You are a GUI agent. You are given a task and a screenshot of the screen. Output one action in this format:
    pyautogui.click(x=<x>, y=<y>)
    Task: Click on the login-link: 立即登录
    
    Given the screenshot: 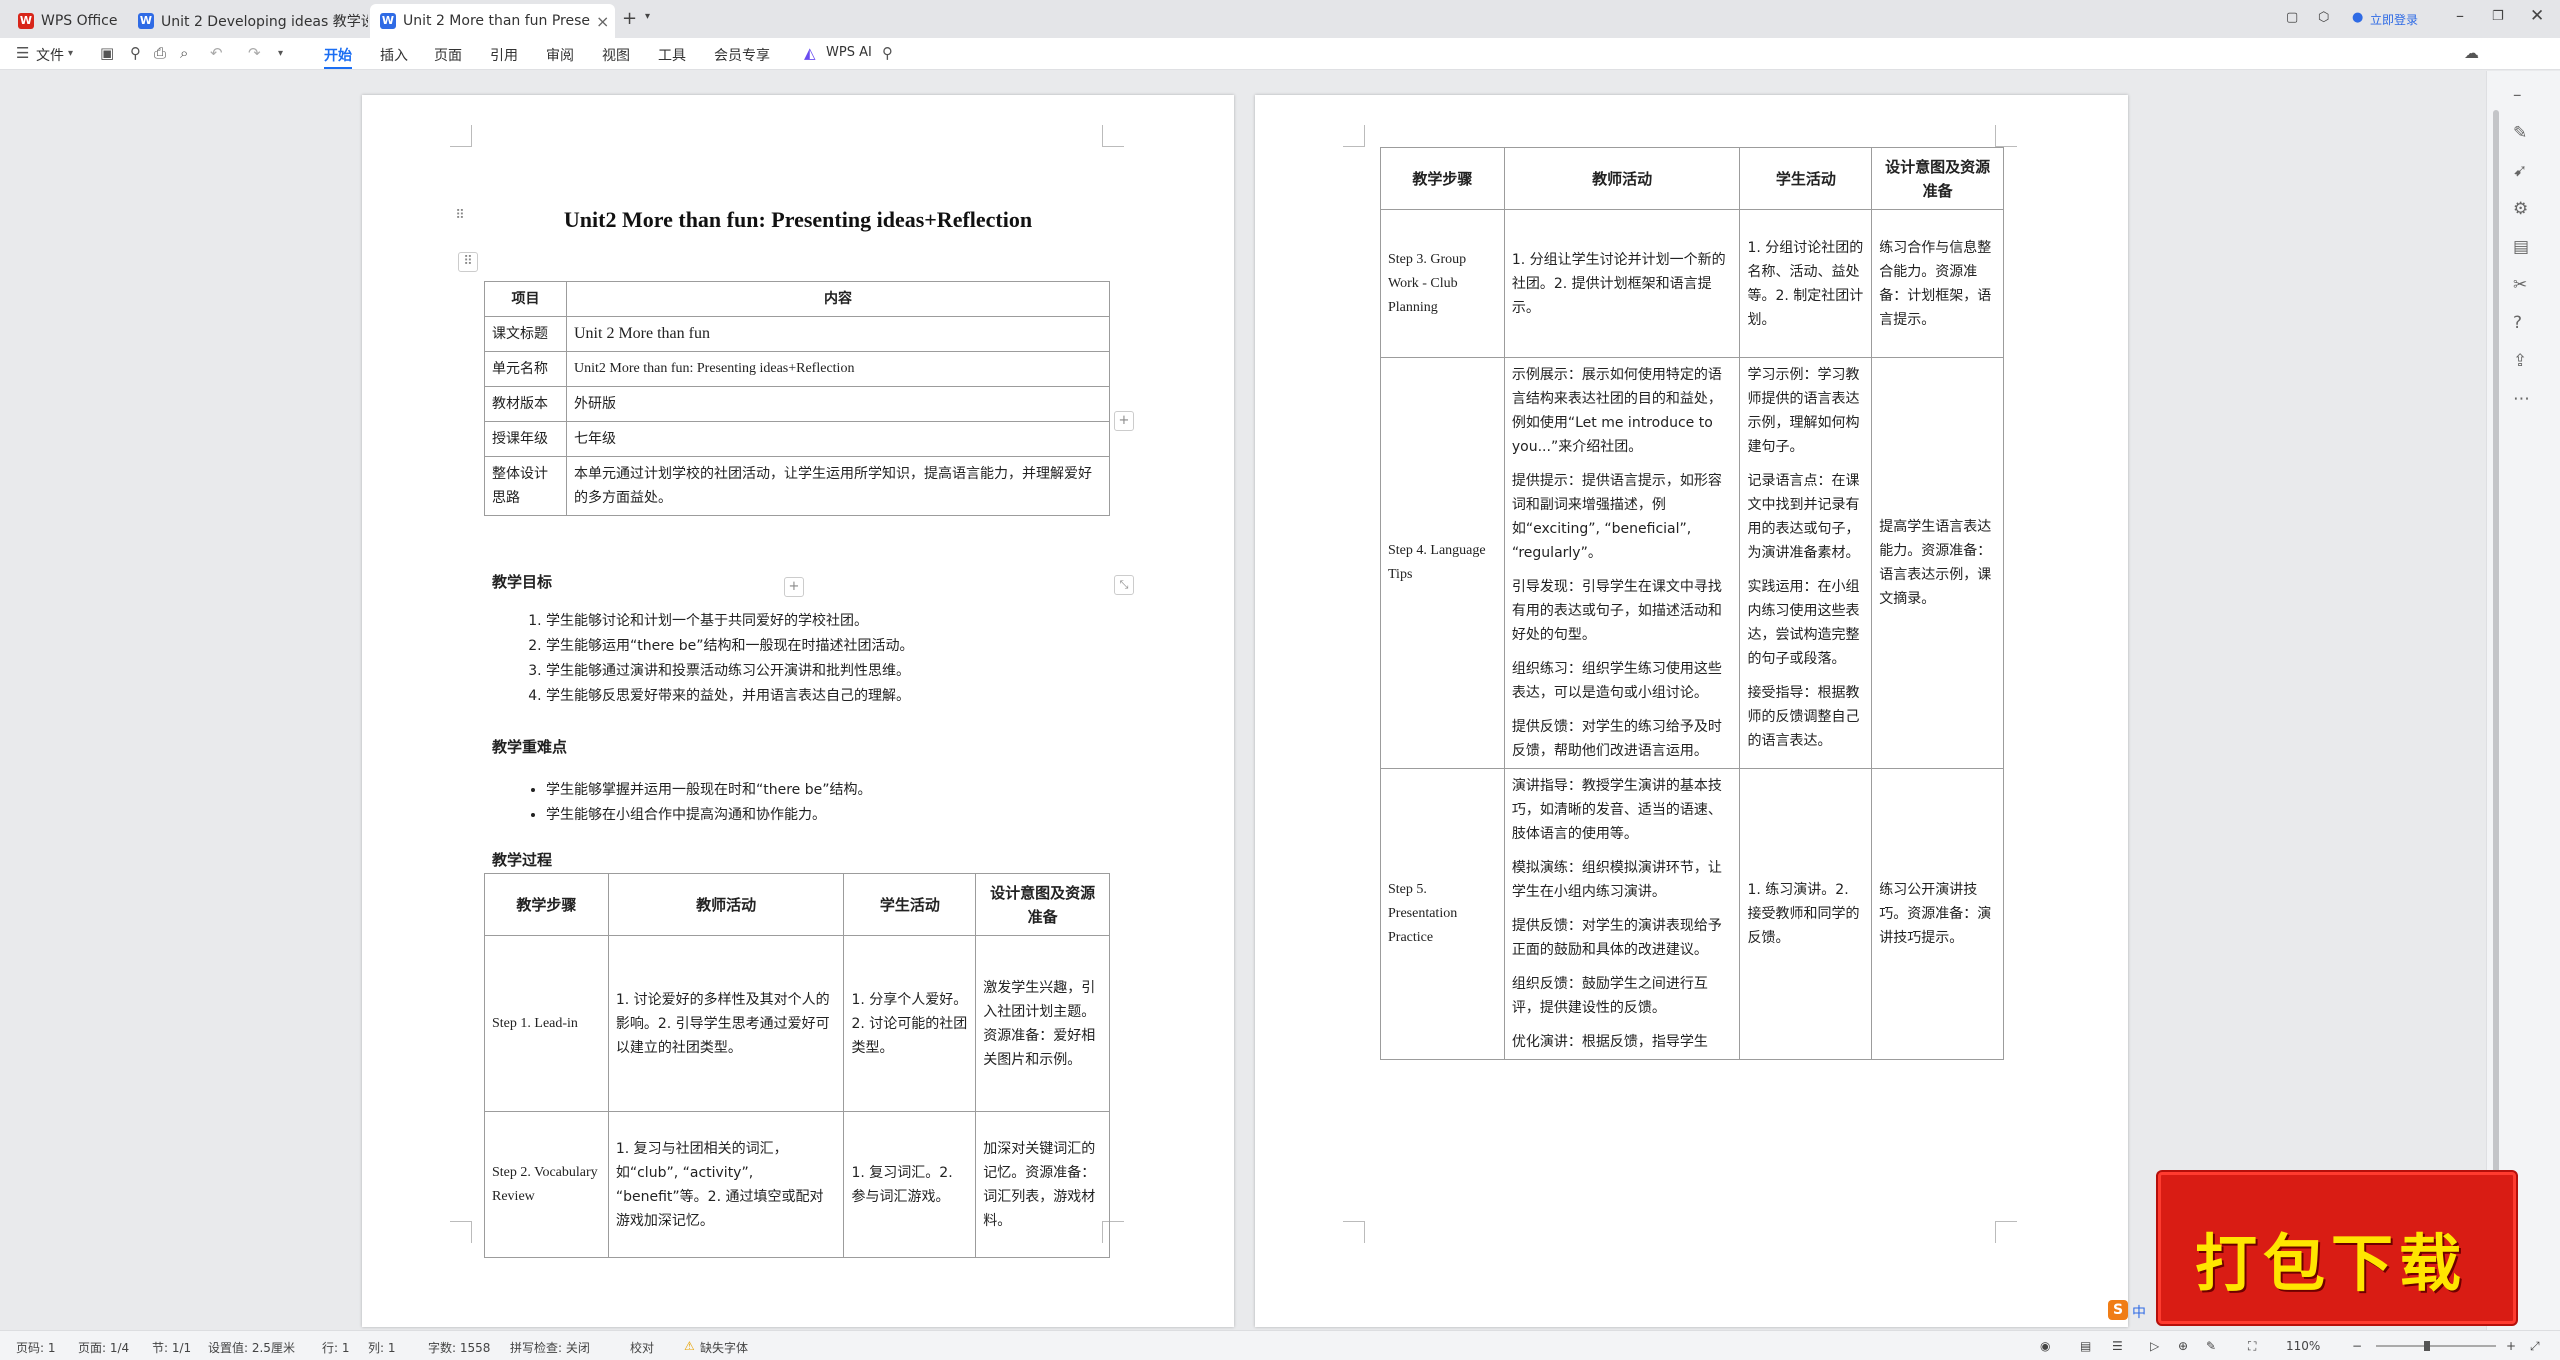 What is the action you would take?
    pyautogui.click(x=2394, y=19)
    